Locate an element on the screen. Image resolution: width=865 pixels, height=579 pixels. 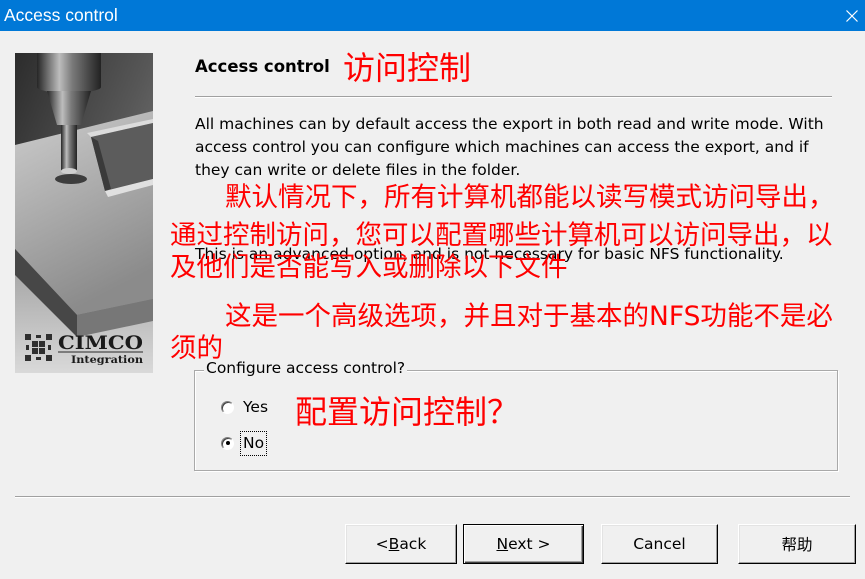
cut-hole is located at coordinates (71, 179).